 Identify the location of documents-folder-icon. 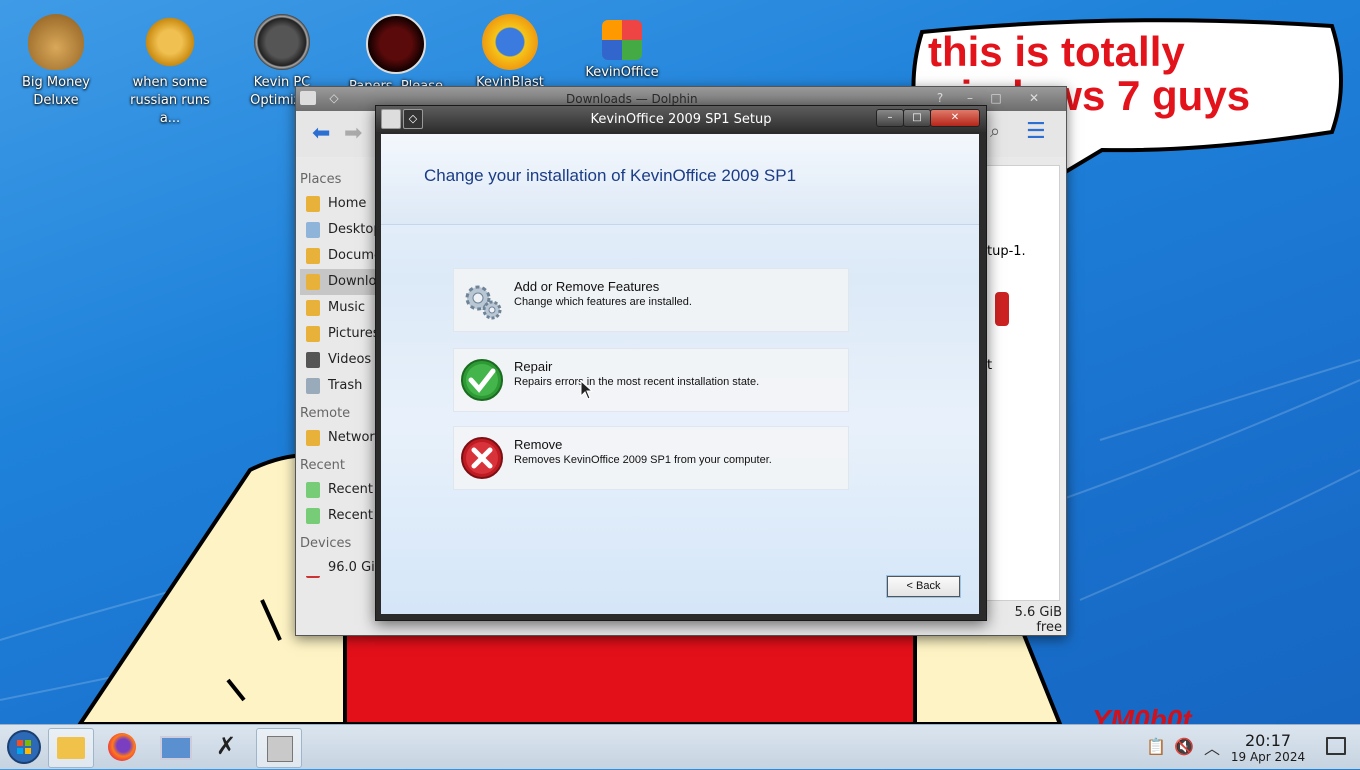
(313, 256).